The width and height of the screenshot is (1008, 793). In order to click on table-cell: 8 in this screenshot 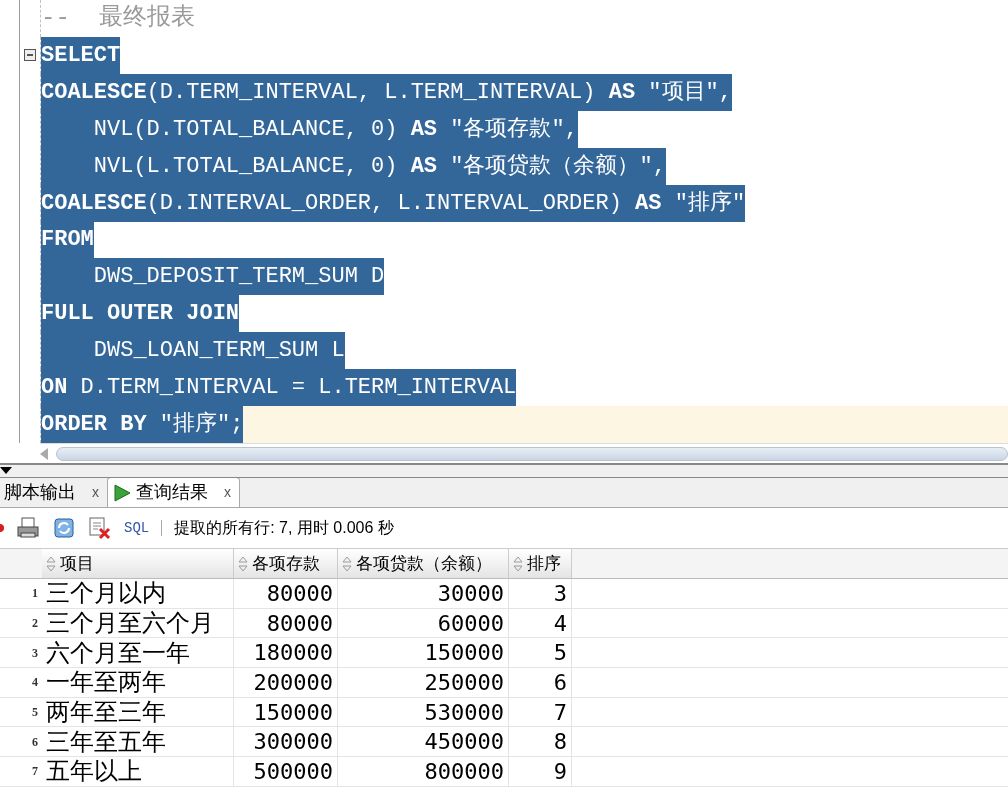, I will do `click(540, 742)`.